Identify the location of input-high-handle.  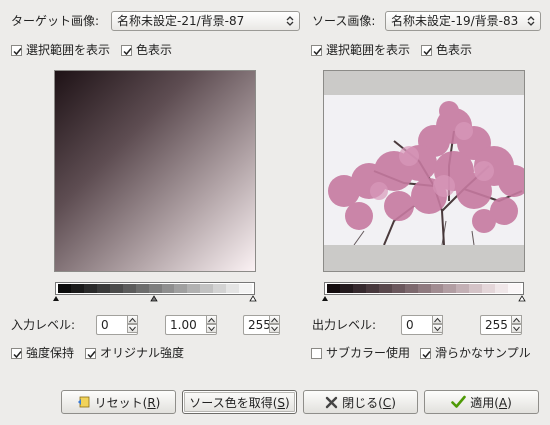
(253, 298).